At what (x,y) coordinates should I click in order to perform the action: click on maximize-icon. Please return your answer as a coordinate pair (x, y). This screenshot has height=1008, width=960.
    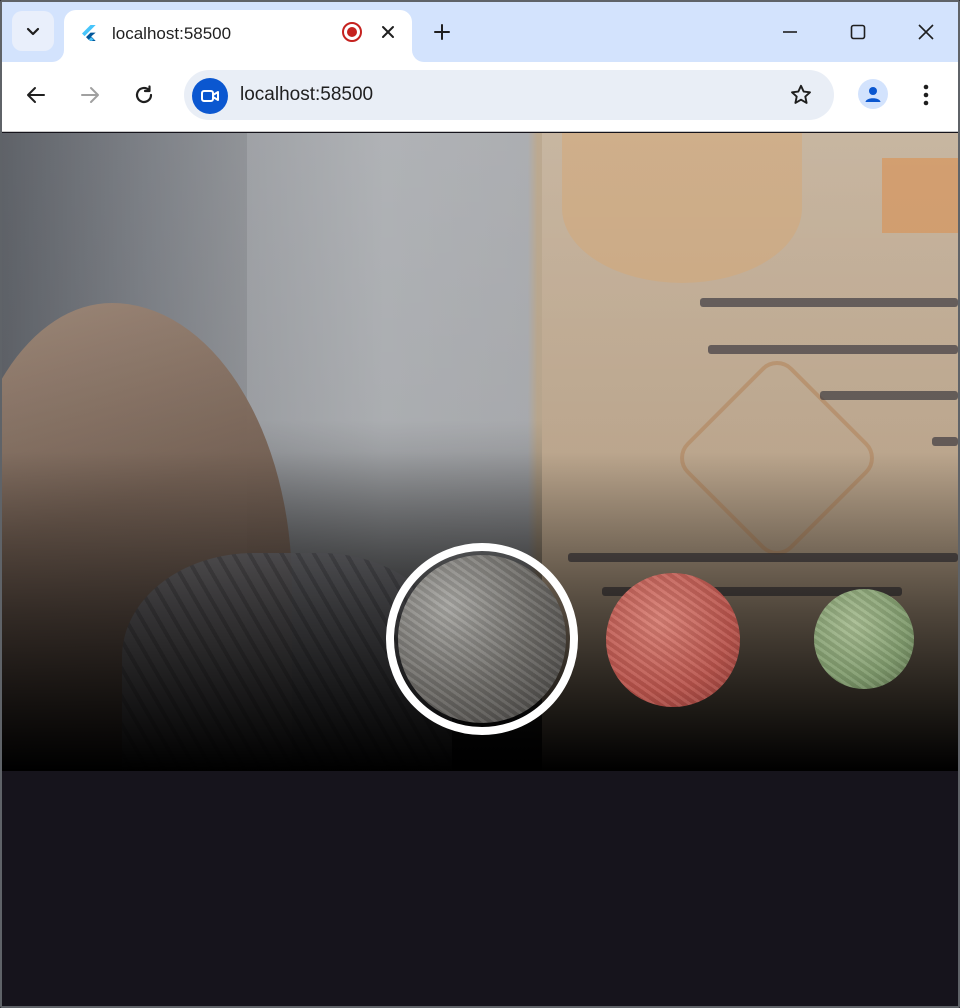
    Looking at the image, I should click on (858, 32).